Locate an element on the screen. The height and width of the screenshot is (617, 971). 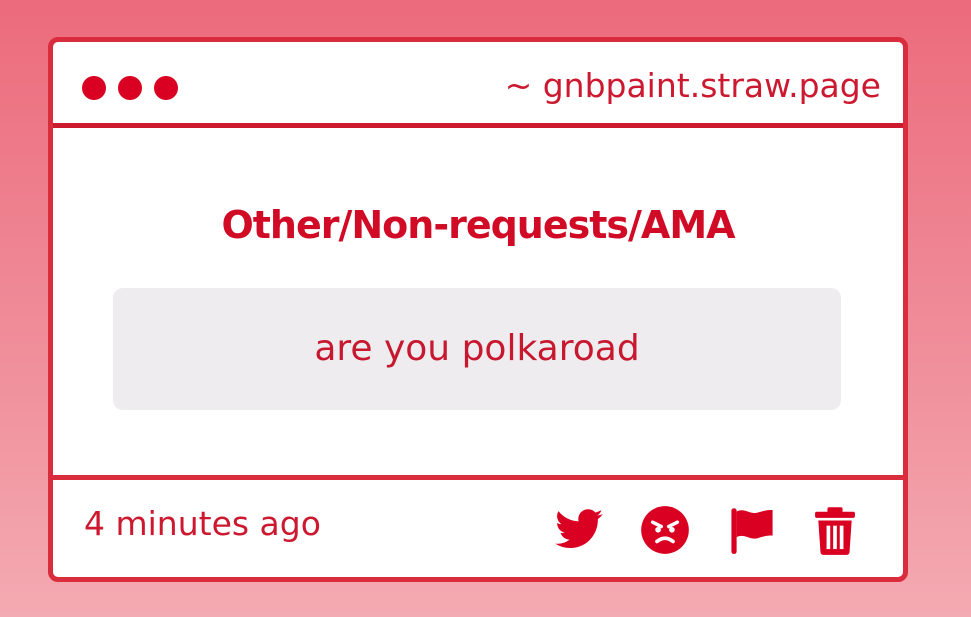
trash-icon is located at coordinates (835, 530).